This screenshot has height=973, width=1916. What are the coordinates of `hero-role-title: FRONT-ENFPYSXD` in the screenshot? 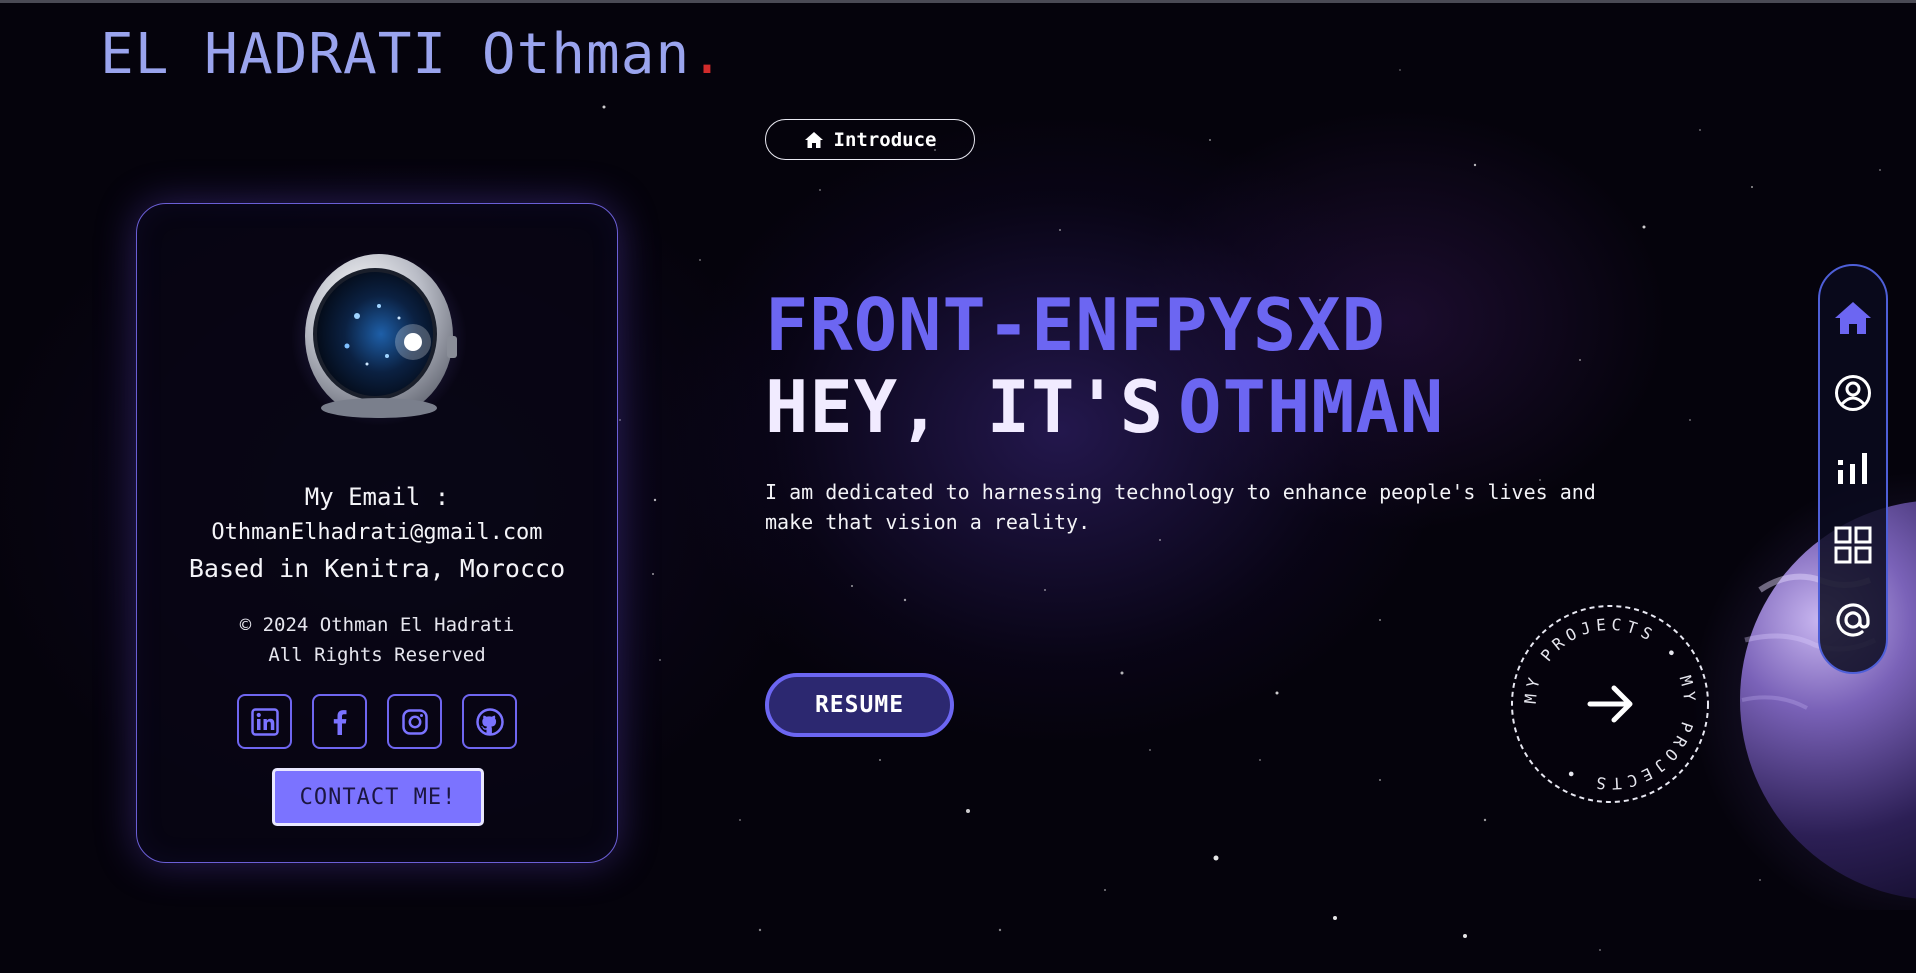 It's located at (1075, 325).